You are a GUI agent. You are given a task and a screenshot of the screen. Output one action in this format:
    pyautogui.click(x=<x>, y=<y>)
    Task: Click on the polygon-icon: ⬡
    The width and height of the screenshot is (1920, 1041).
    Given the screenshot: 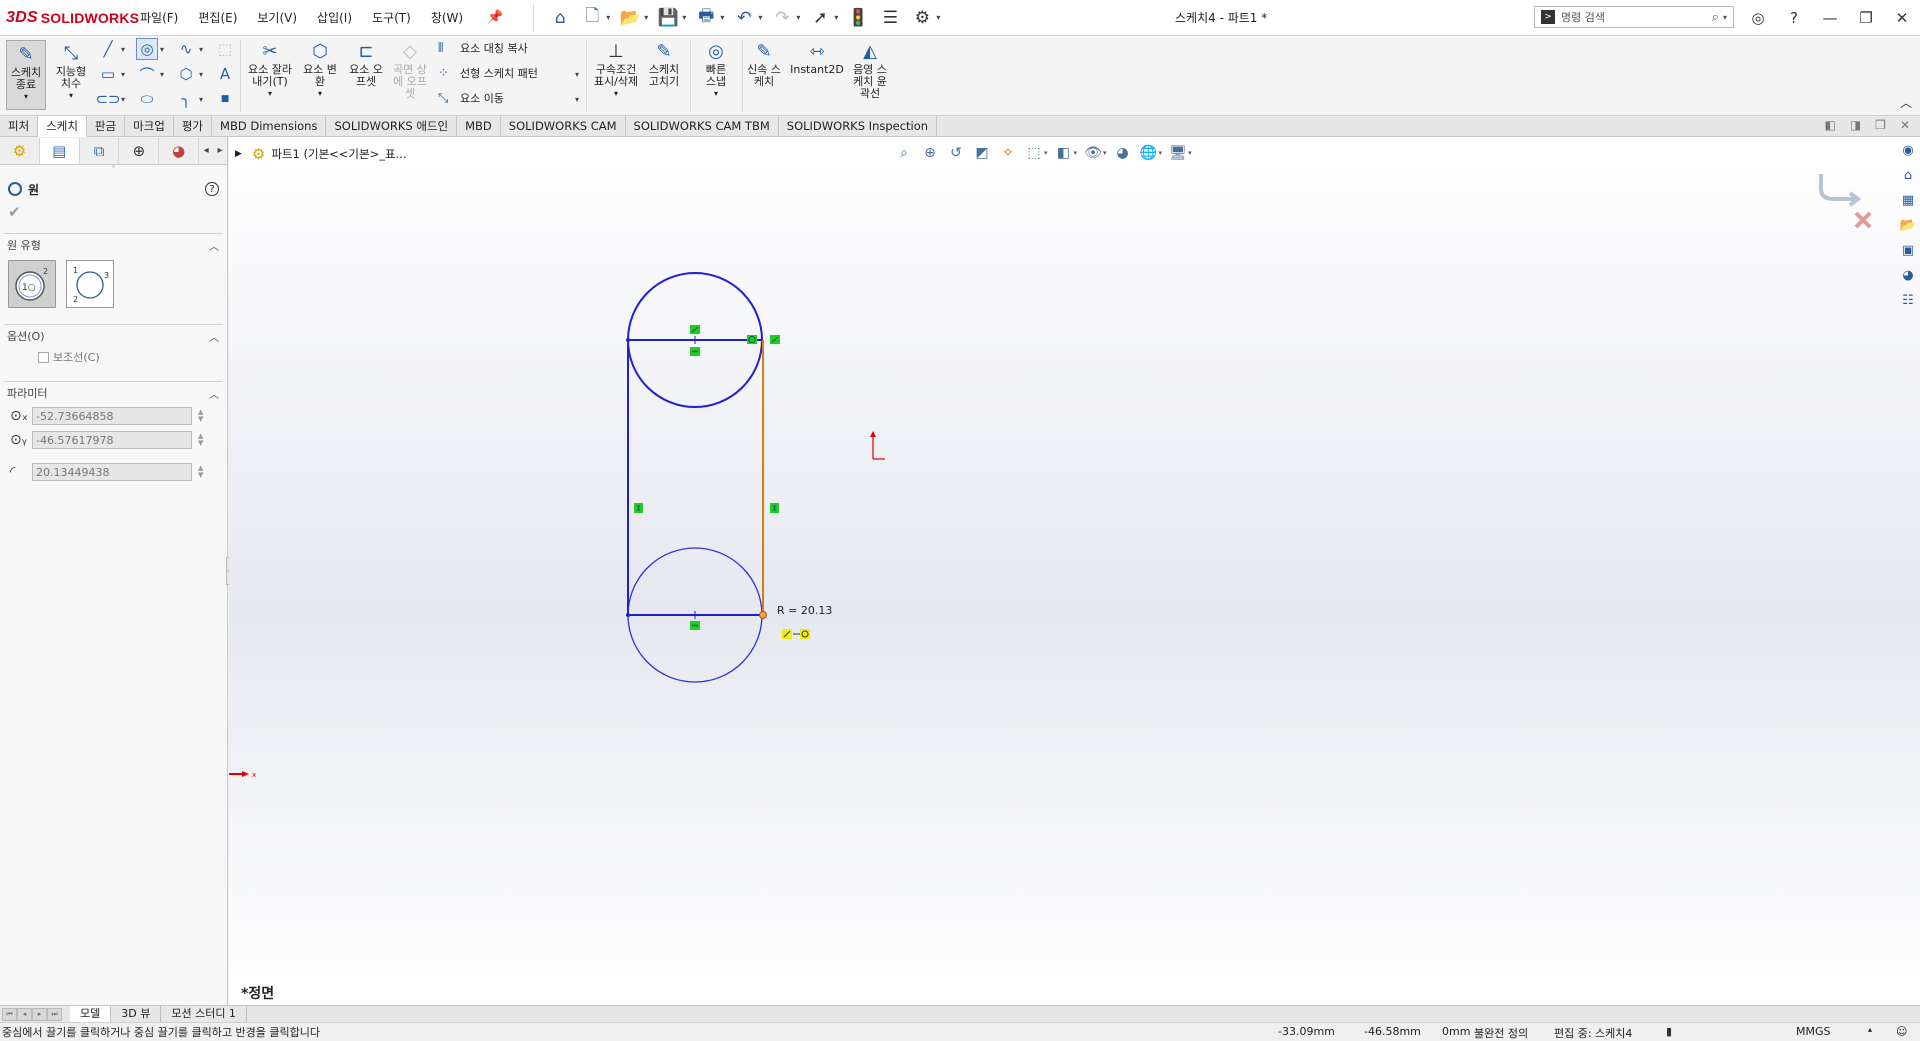 What is the action you would take?
    pyautogui.click(x=186, y=74)
    